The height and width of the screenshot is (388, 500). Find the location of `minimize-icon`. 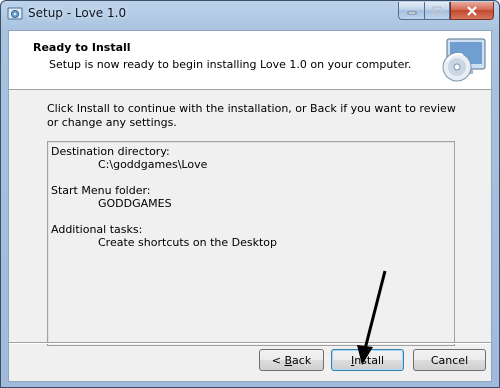

minimize-icon is located at coordinates (411, 12).